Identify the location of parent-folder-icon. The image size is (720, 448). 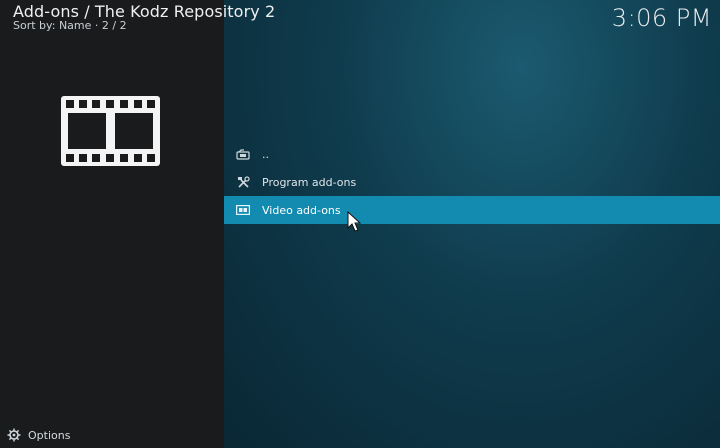
(243, 154).